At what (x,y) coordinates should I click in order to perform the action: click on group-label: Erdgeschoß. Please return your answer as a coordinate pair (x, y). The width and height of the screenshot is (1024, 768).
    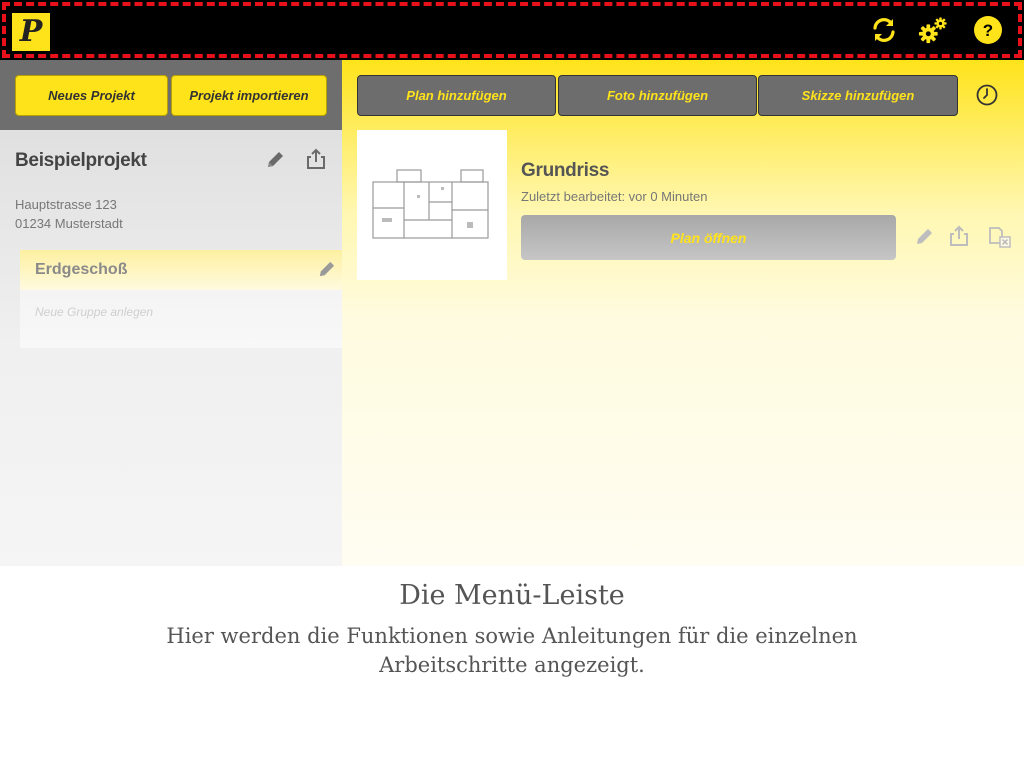
    Looking at the image, I should click on (81, 269).